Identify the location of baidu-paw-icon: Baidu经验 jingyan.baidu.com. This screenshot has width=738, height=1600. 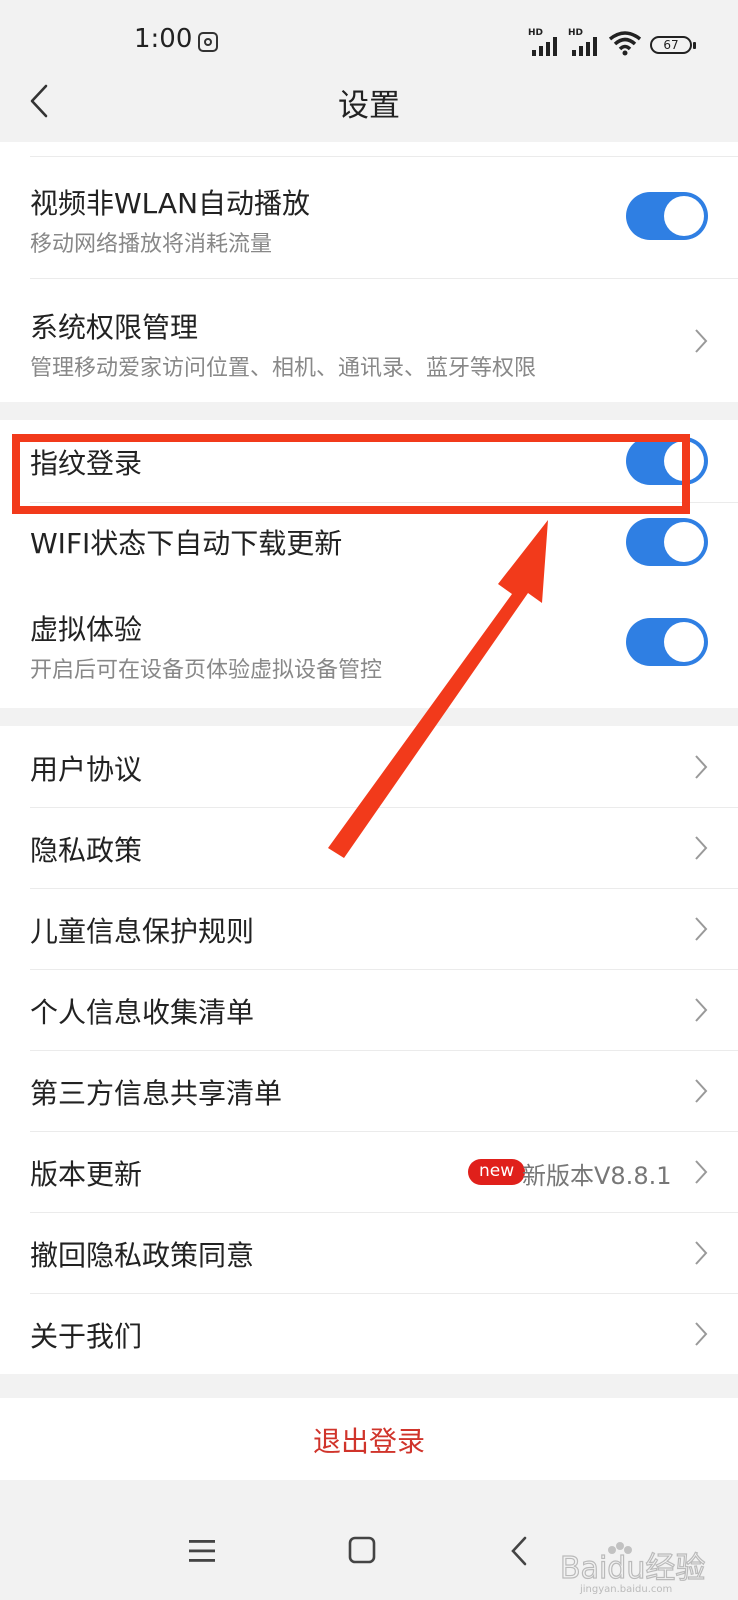
(632, 1568).